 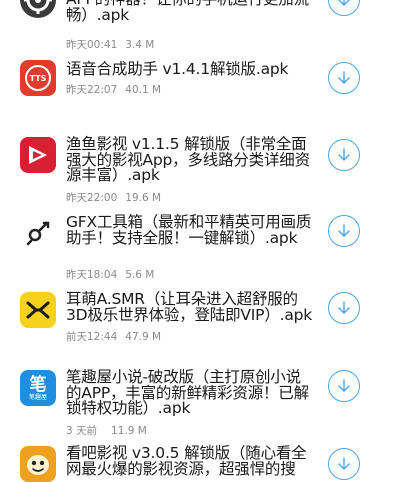 What do you see at coordinates (38, 310) in the screenshot?
I see `asmr-logo-icon` at bounding box center [38, 310].